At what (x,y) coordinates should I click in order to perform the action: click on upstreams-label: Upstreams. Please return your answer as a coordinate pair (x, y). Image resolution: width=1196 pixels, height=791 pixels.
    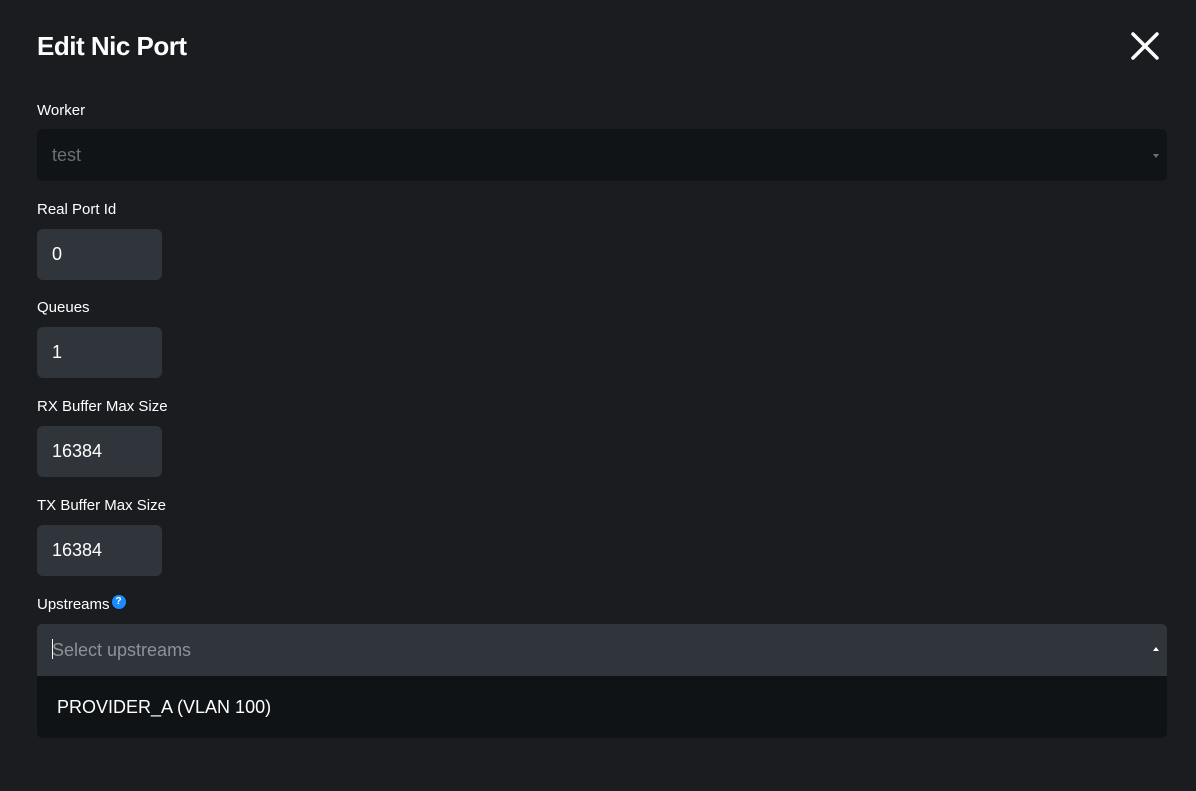
    Looking at the image, I should click on (73, 604).